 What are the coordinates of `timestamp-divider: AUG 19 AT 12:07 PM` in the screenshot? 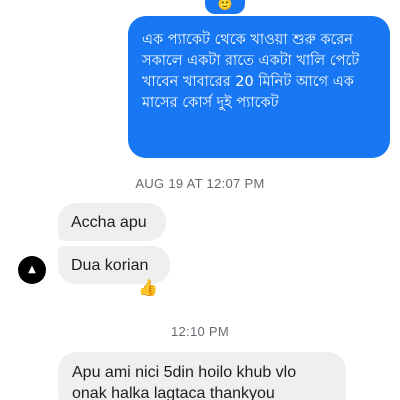 It's located at (200, 183).